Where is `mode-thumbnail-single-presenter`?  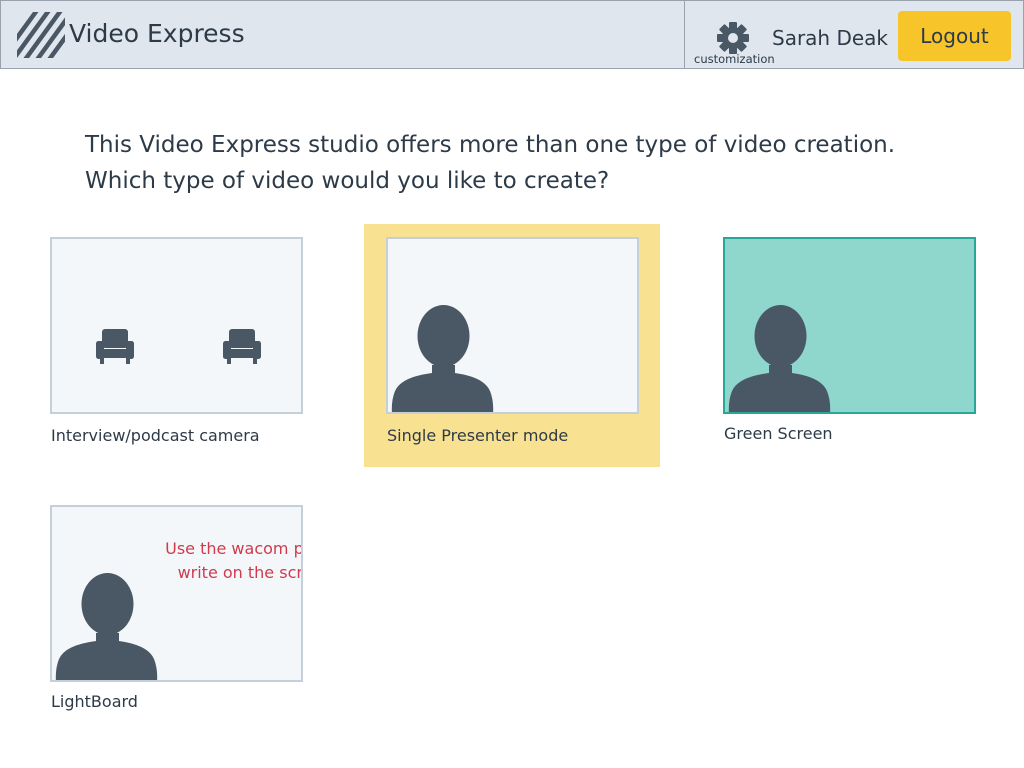 mode-thumbnail-single-presenter is located at coordinates (512, 325).